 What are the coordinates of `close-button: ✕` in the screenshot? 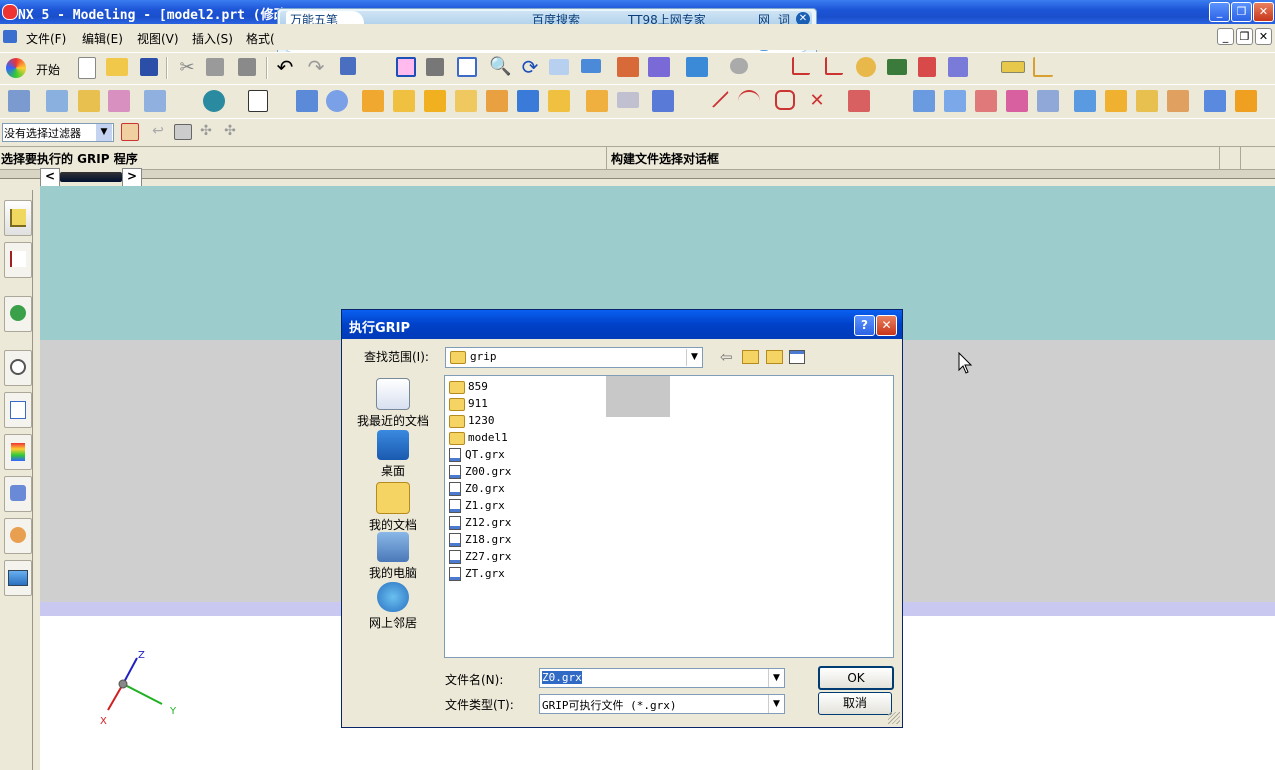 It's located at (1263, 12).